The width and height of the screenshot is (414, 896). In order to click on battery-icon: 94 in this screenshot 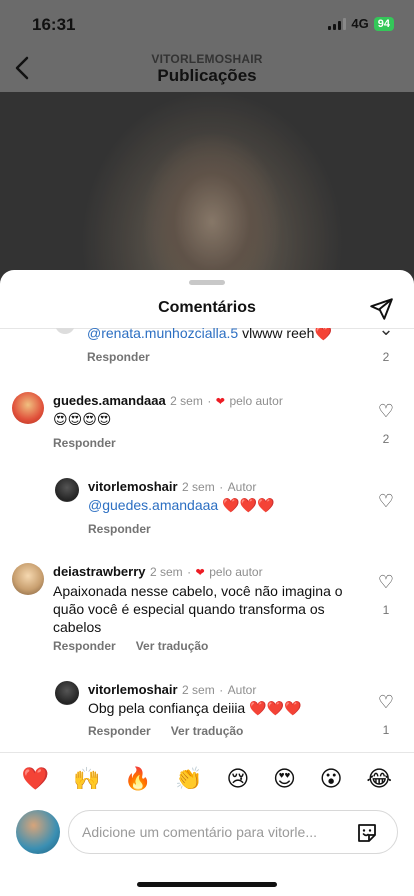, I will do `click(383, 23)`.